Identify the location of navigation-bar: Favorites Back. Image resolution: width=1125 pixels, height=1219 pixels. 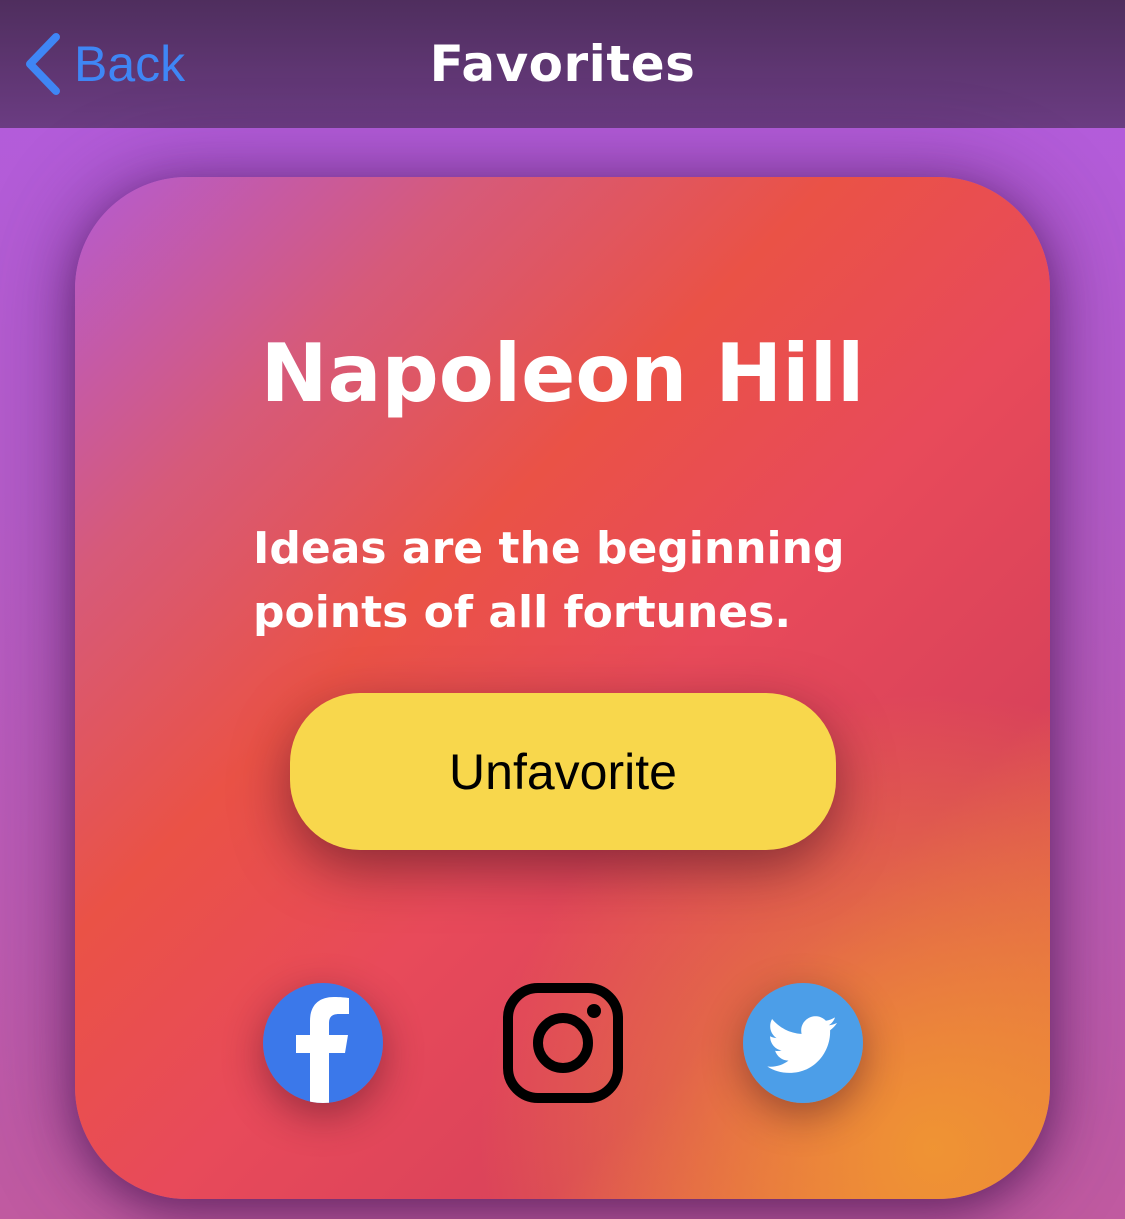
(562, 64).